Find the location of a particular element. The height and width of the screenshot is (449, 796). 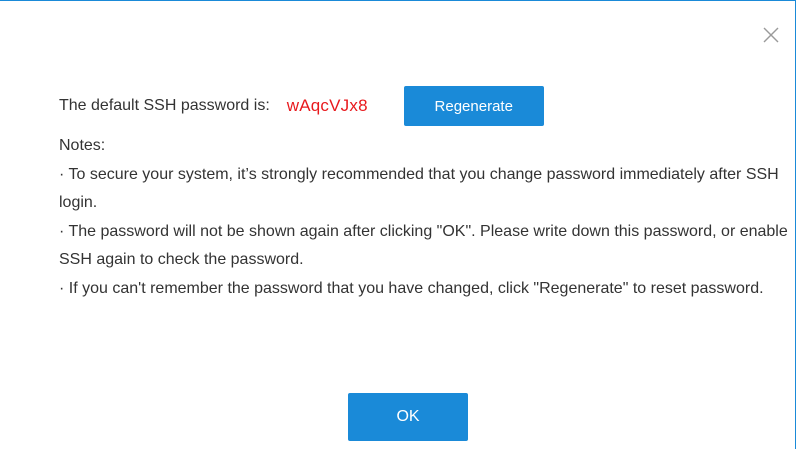

close-button is located at coordinates (771, 35).